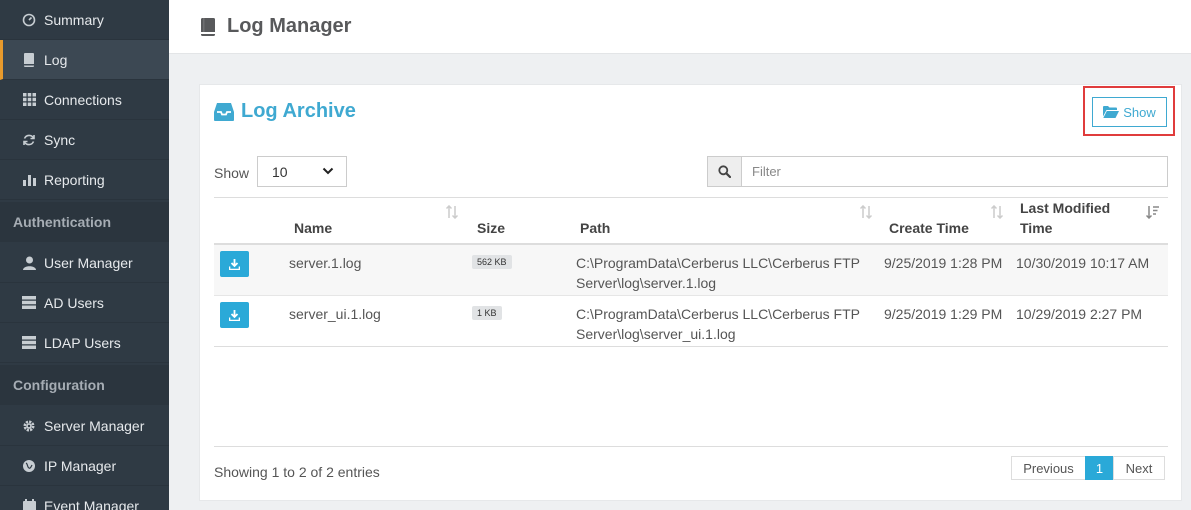 The height and width of the screenshot is (510, 1191). Describe the element at coordinates (289, 26) in the screenshot. I see `page-title: Log Manager` at that location.